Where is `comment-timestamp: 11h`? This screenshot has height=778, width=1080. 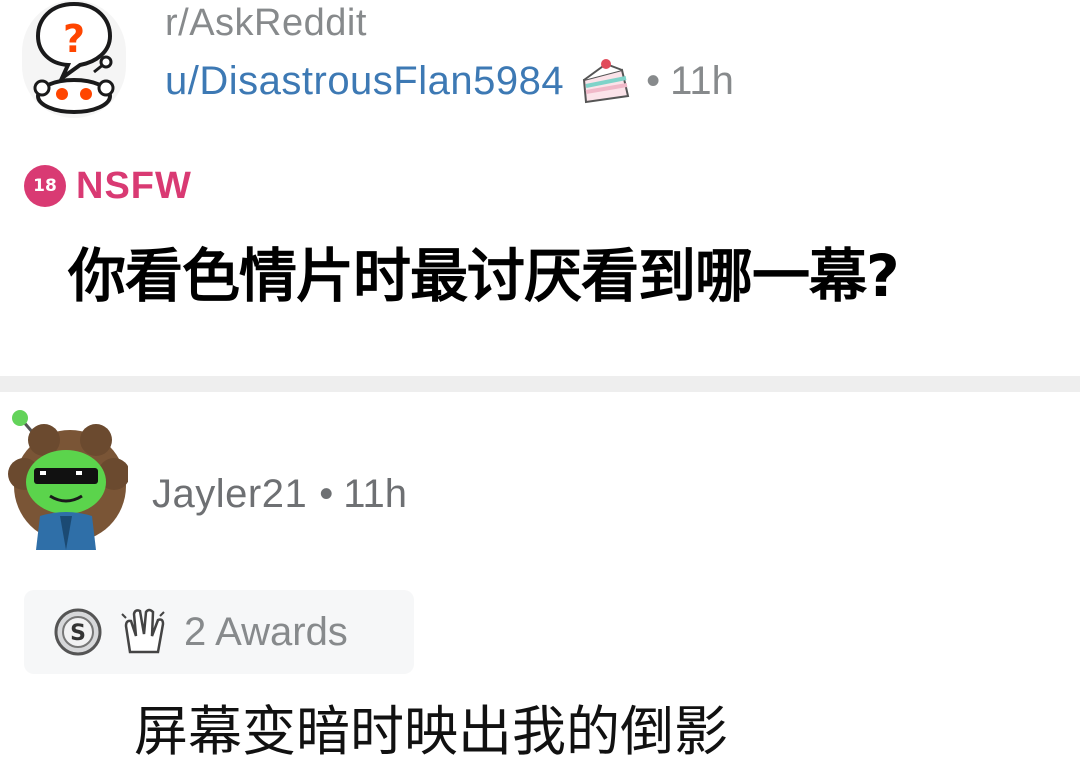
comment-timestamp: 11h is located at coordinates (375, 493).